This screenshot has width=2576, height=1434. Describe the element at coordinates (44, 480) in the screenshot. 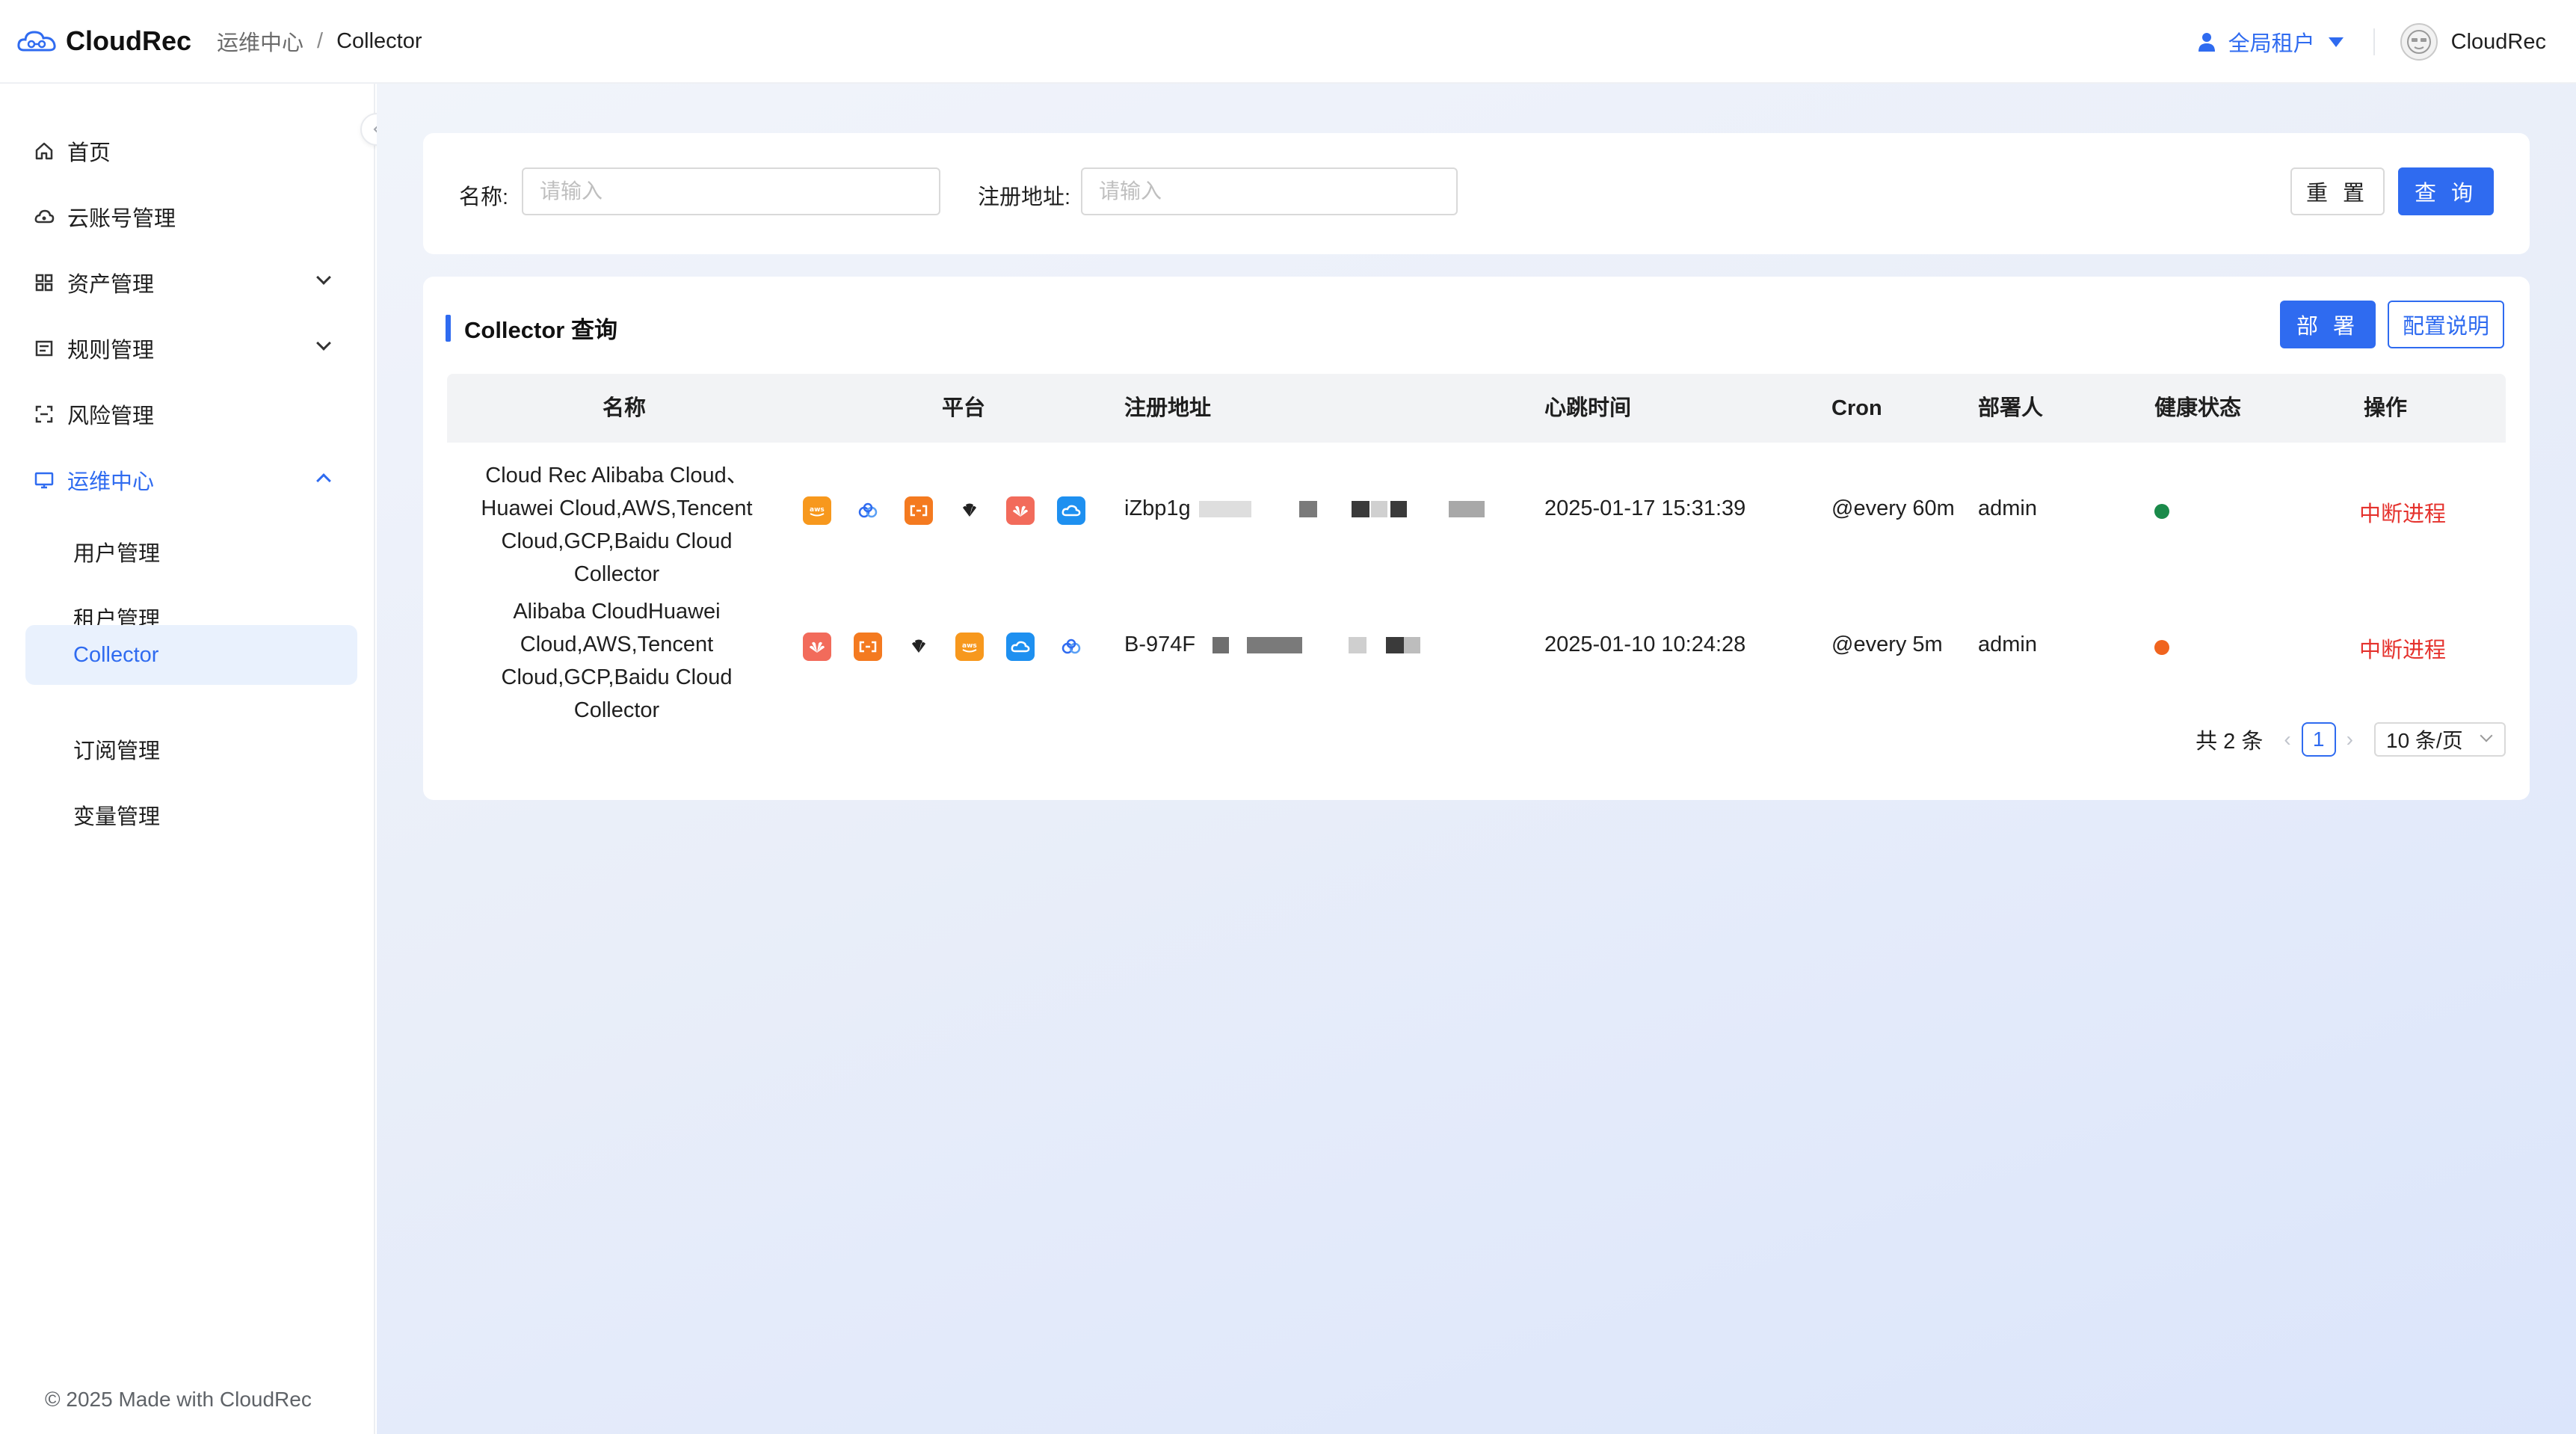

I see `monitor-icon` at that location.